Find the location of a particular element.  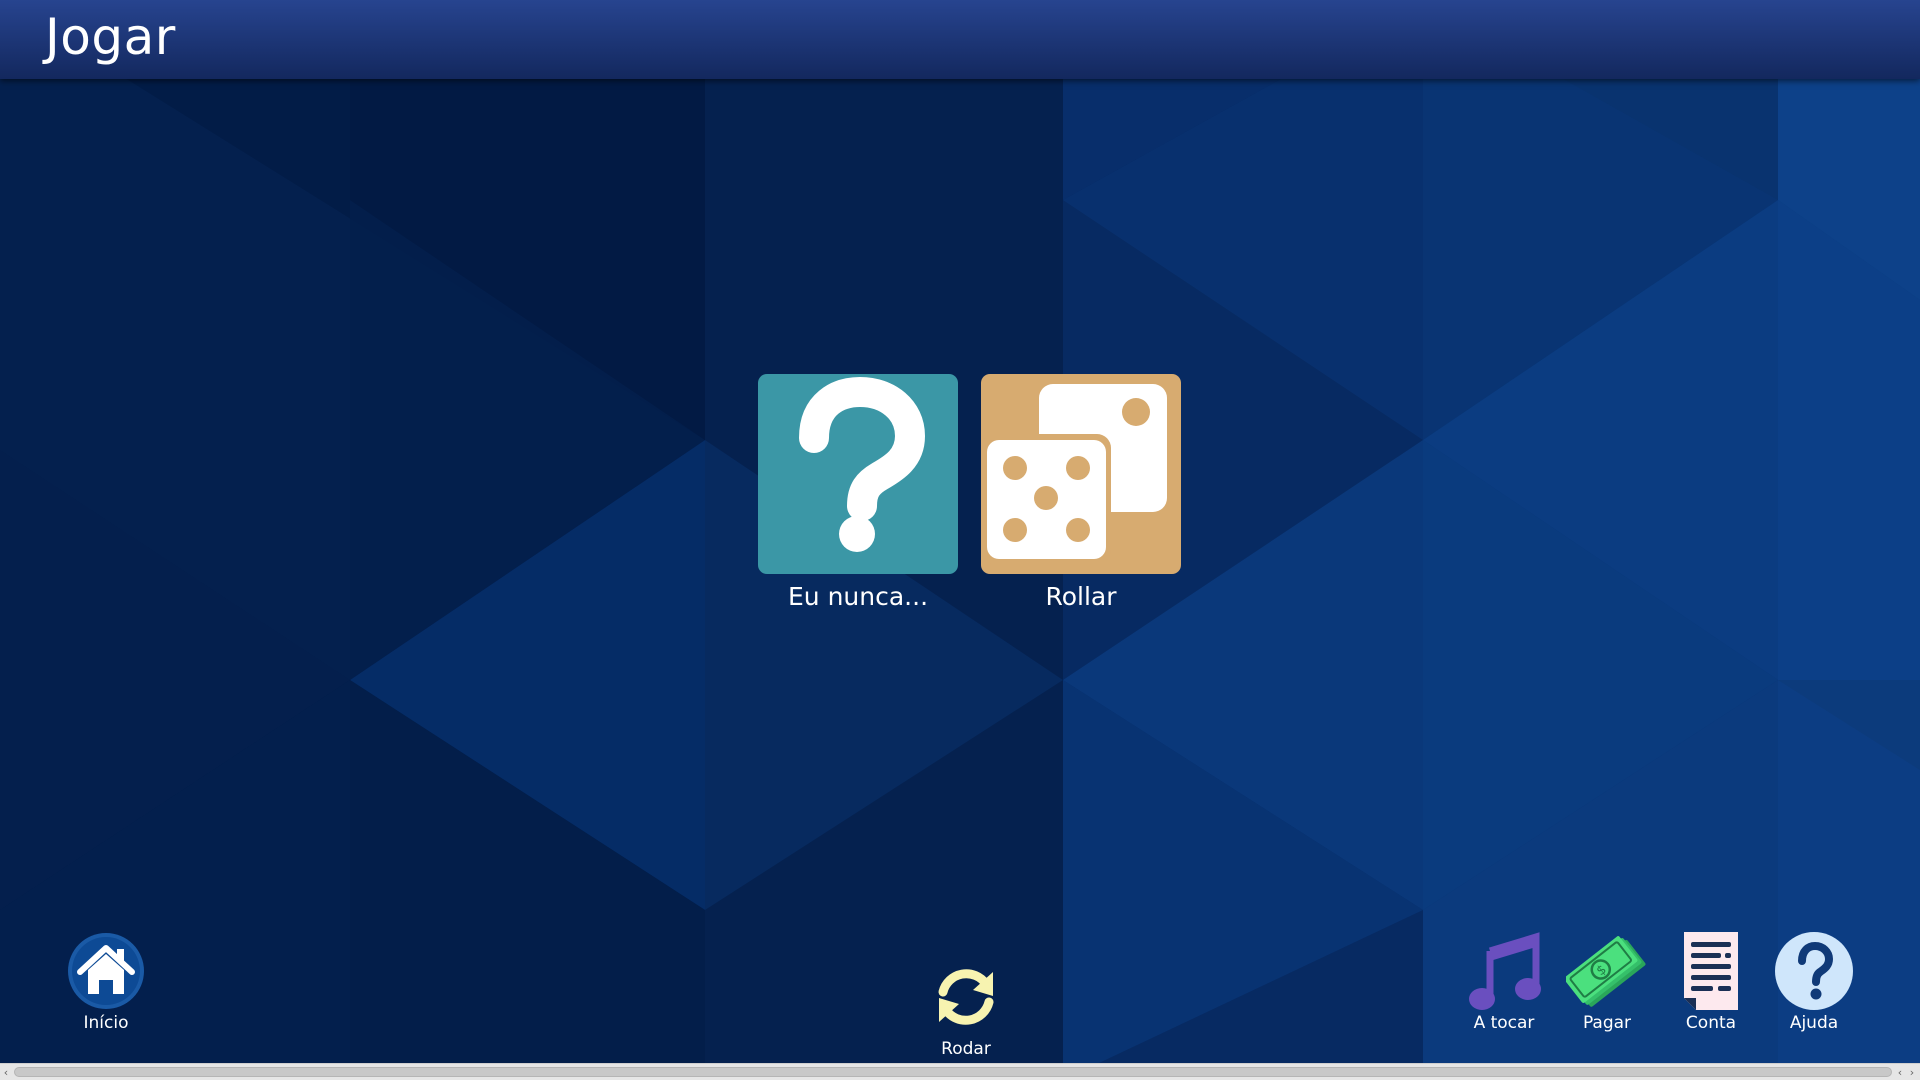

rotate-arrows-icon is located at coordinates (966, 997).